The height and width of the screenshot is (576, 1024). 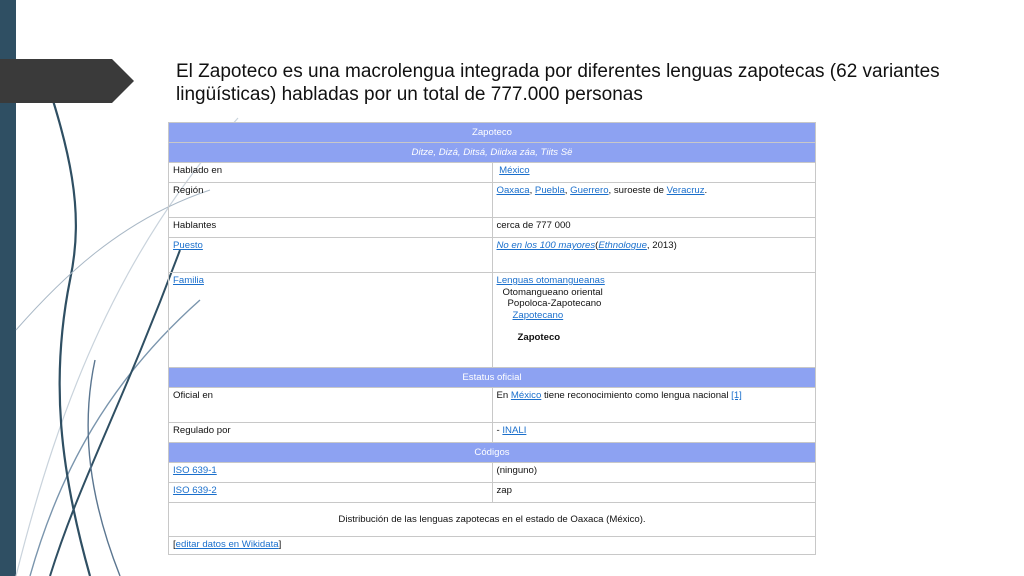 What do you see at coordinates (67, 81) in the screenshot?
I see `title-arrow-marker` at bounding box center [67, 81].